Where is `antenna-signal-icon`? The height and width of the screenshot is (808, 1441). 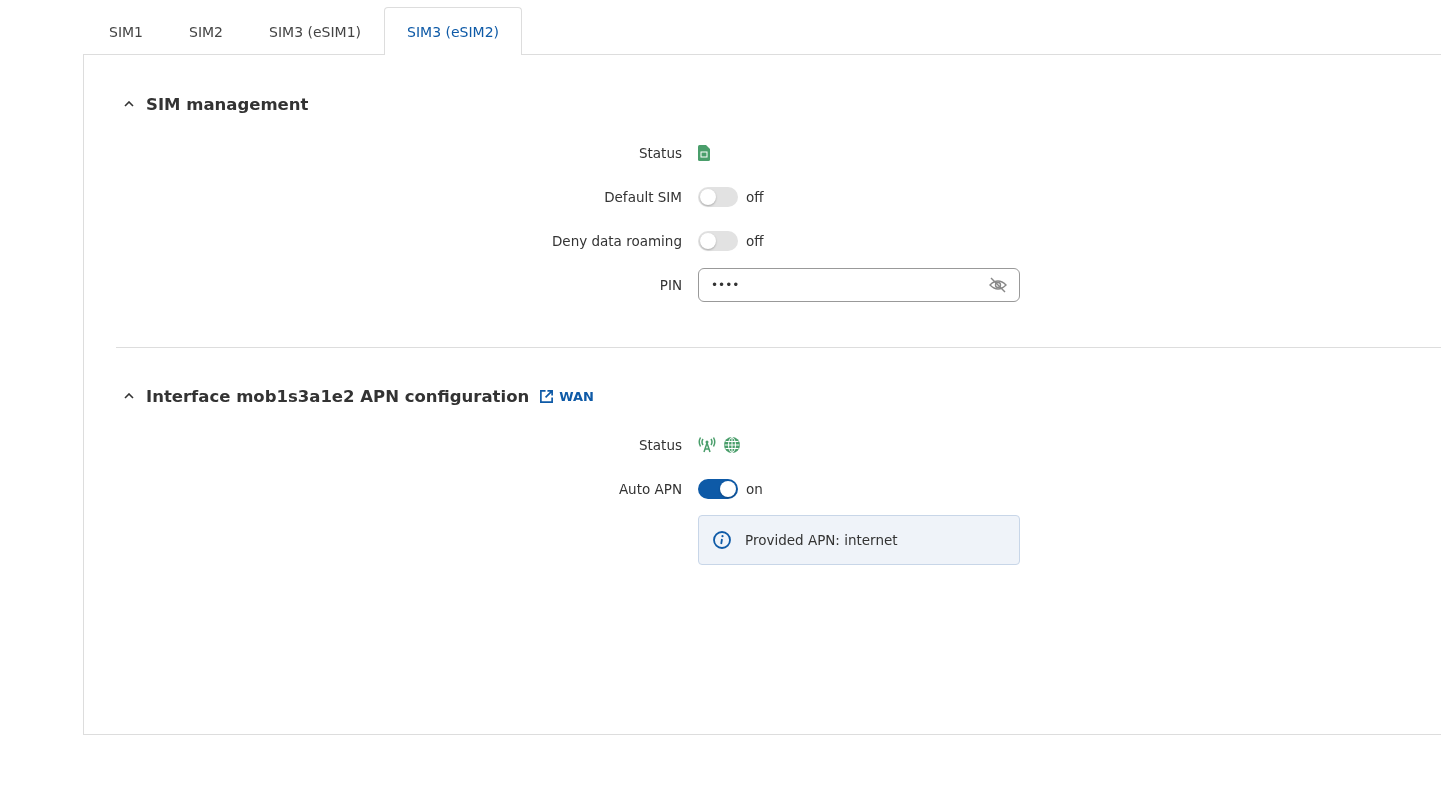 antenna-signal-icon is located at coordinates (707, 445).